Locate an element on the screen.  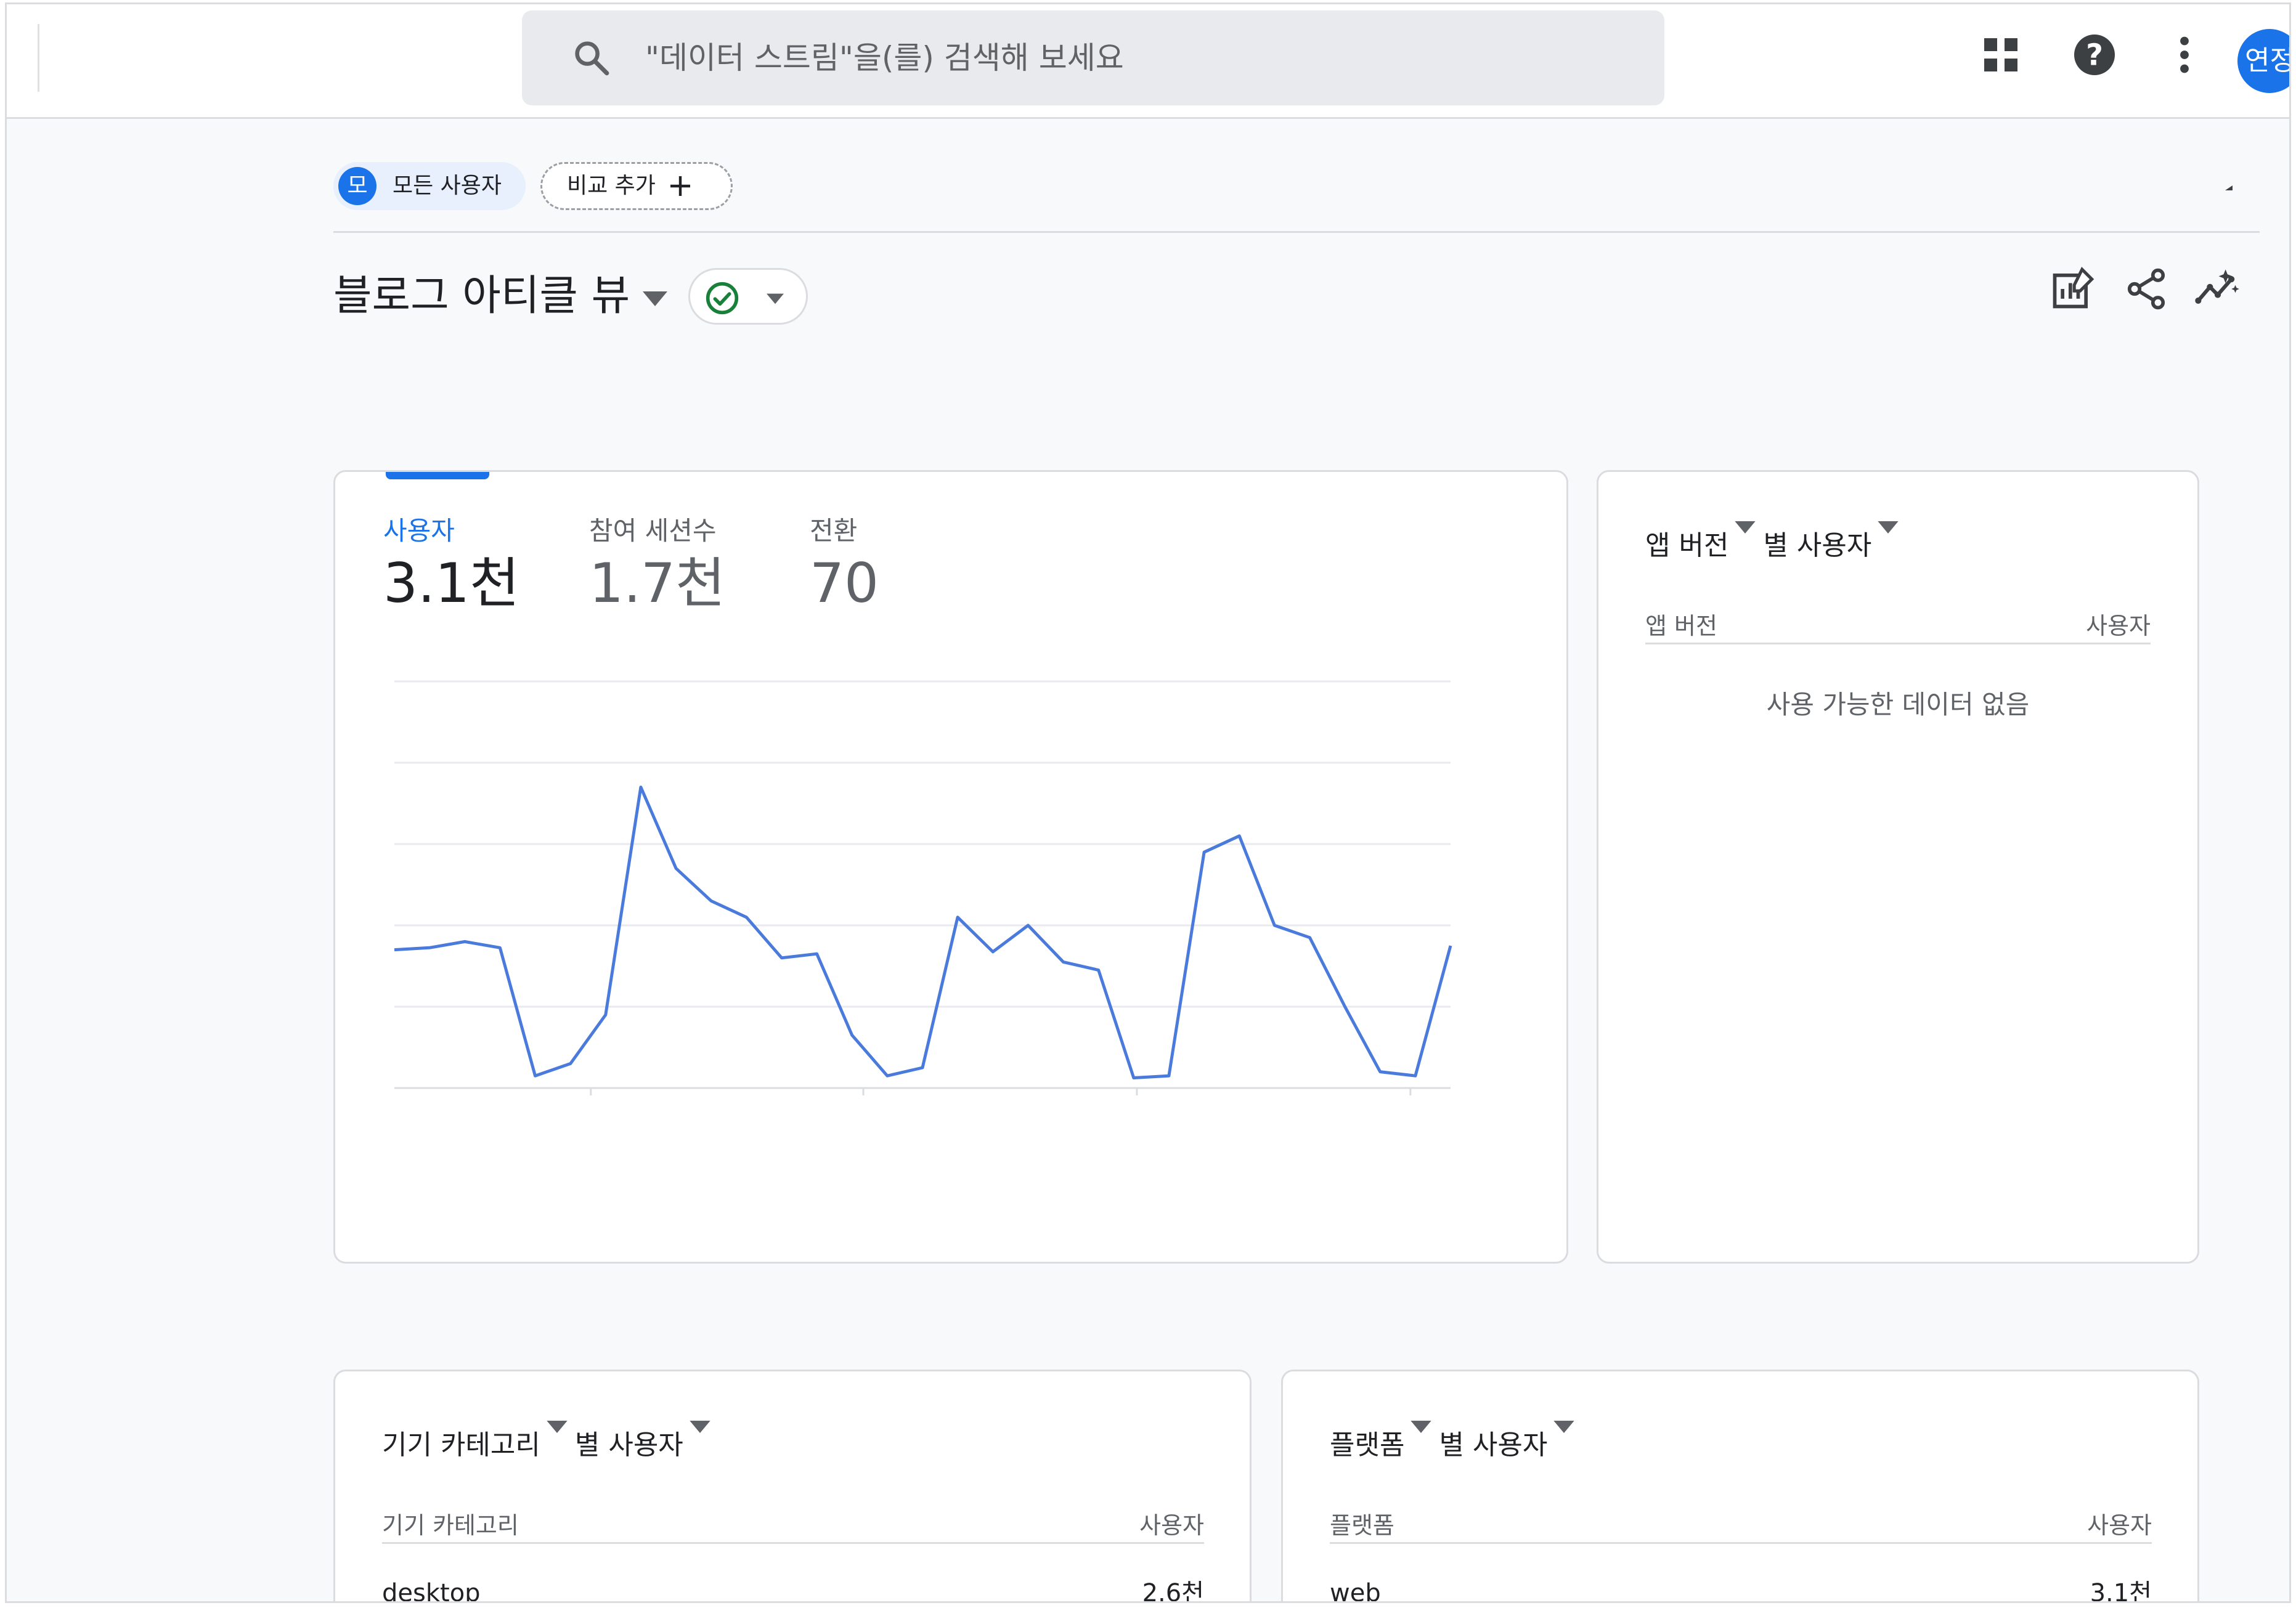
dimension-selector: 플랫폼 is located at coordinates (1367, 1445).